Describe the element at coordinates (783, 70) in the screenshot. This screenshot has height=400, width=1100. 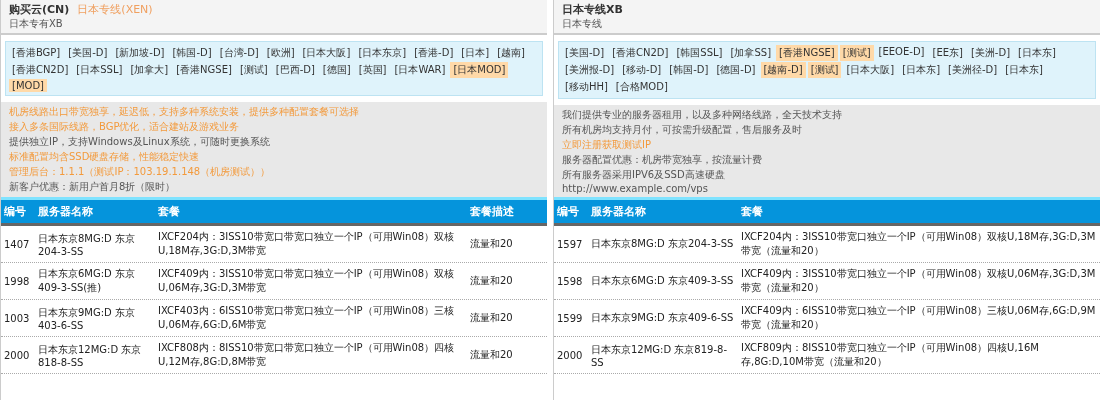
I see `region-tag: [越南-D]` at that location.